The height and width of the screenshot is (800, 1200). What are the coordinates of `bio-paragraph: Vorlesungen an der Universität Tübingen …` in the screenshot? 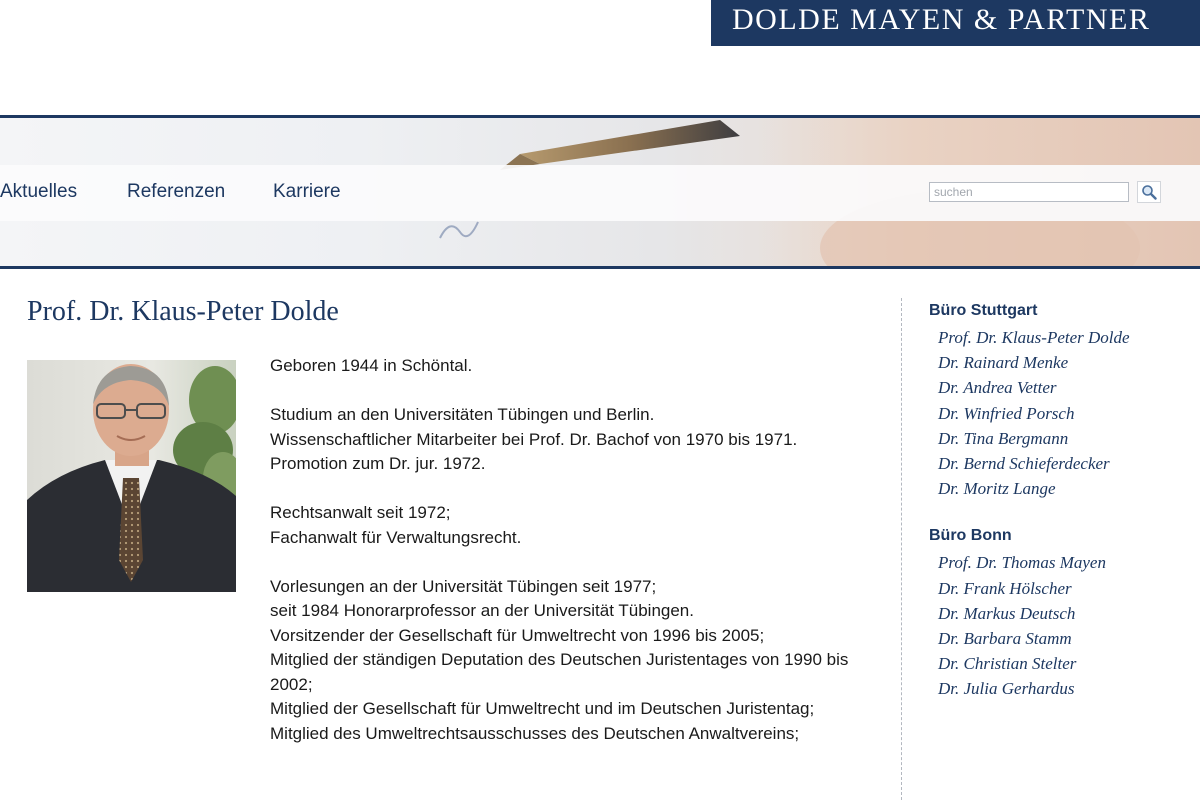 It's located at (575, 661).